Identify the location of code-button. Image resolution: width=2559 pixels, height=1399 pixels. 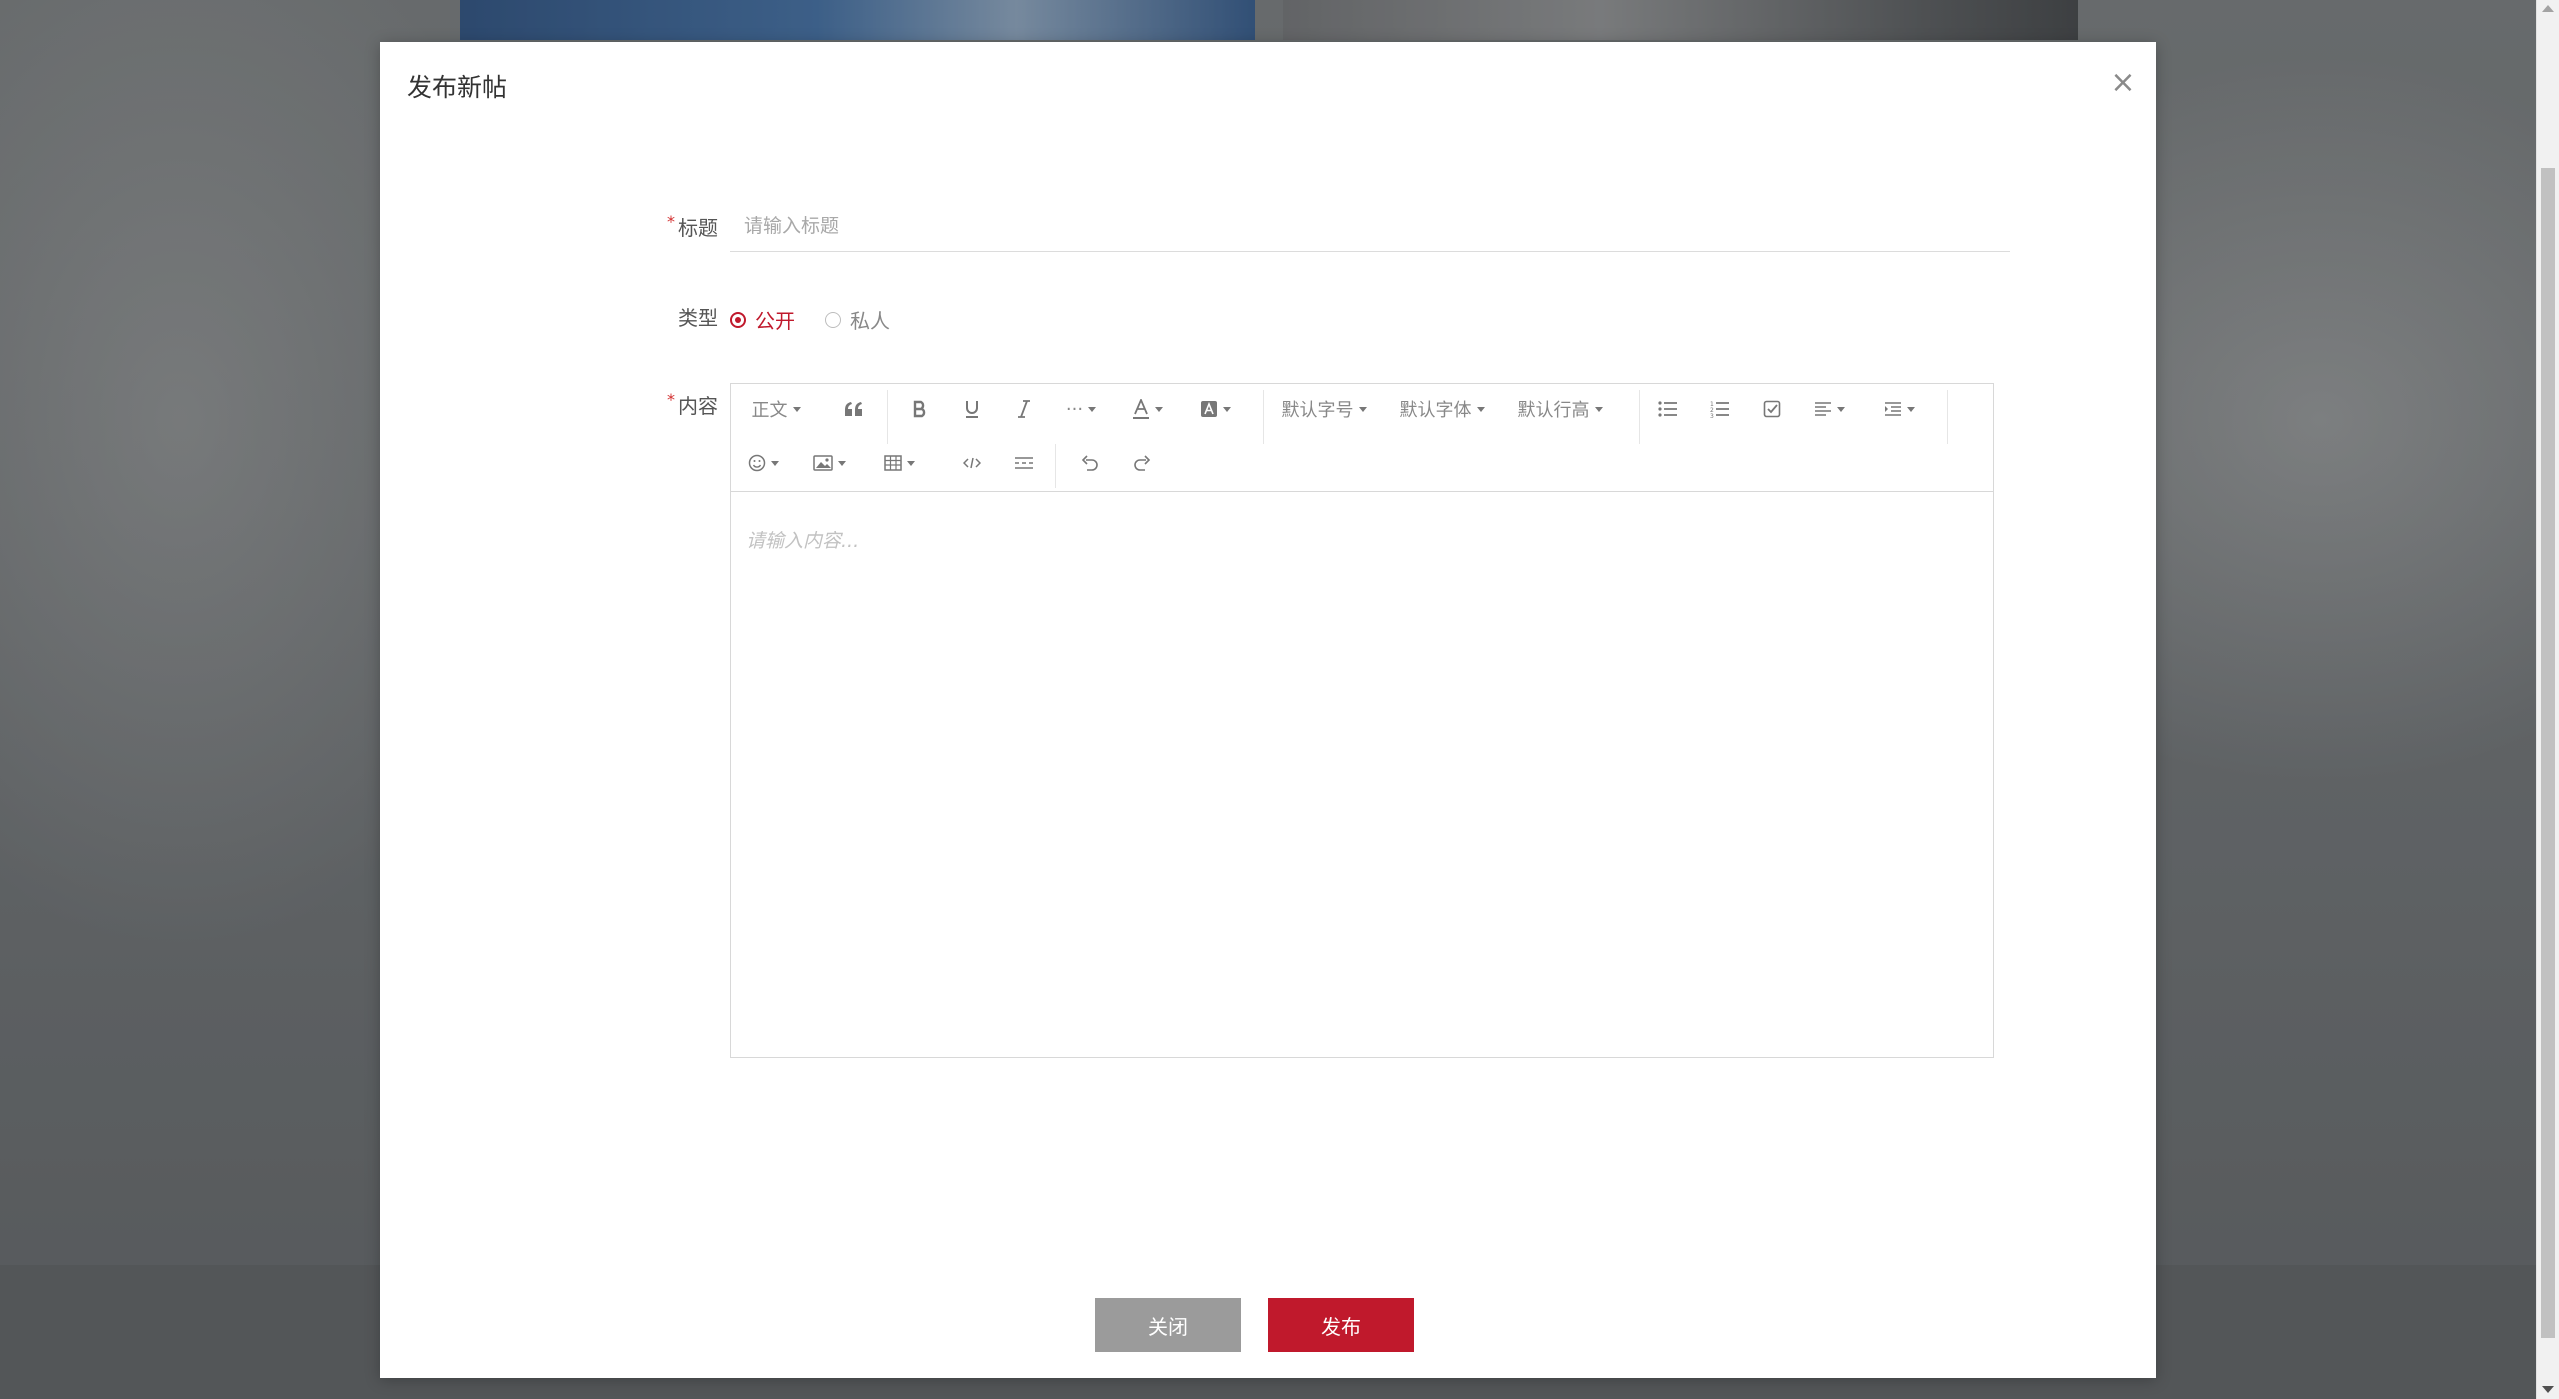
(972, 463).